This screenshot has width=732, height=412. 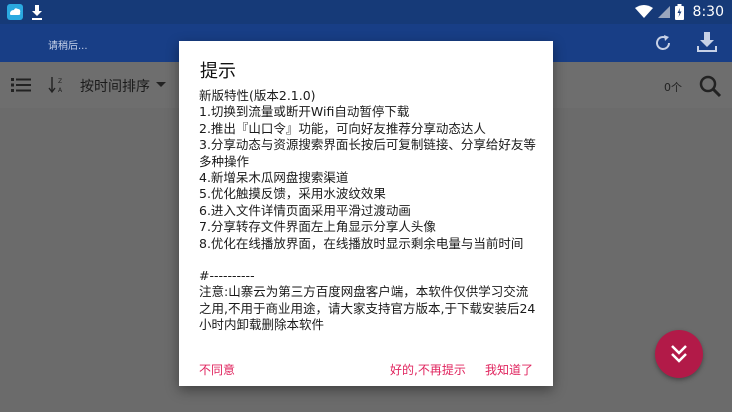 I want to click on double-chevron-down-icon, so click(x=679, y=354).